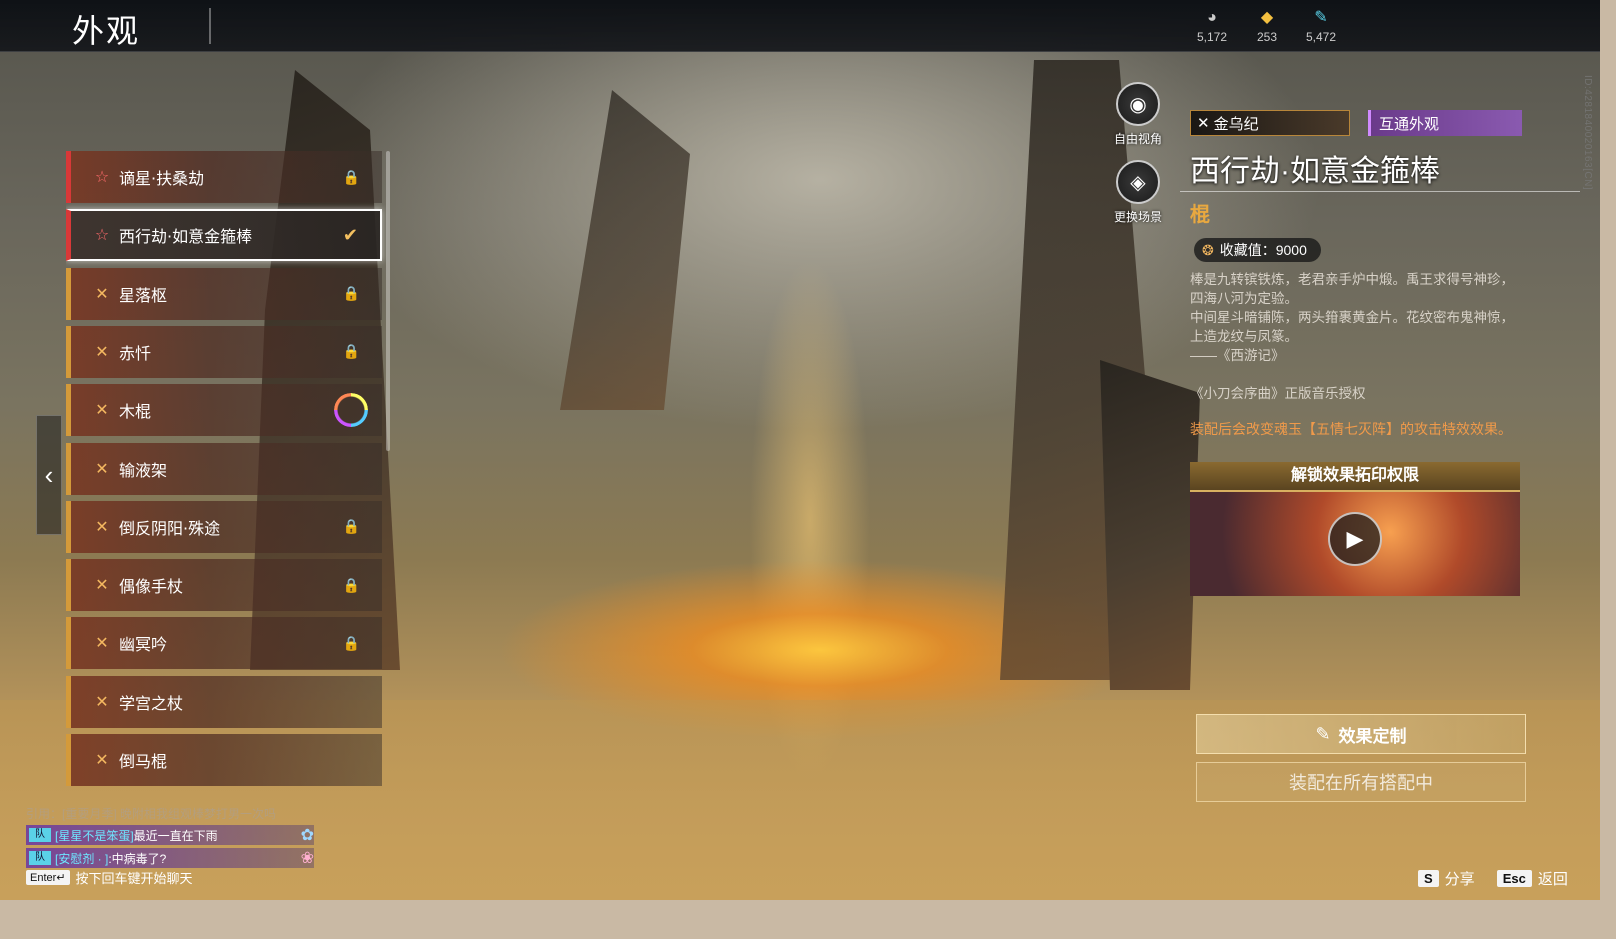 Image resolution: width=1616 pixels, height=939 pixels. What do you see at coordinates (170, 858) in the screenshot?
I see `chat-message: 队 [安慰剂 · ] :中病毒了? ❀` at bounding box center [170, 858].